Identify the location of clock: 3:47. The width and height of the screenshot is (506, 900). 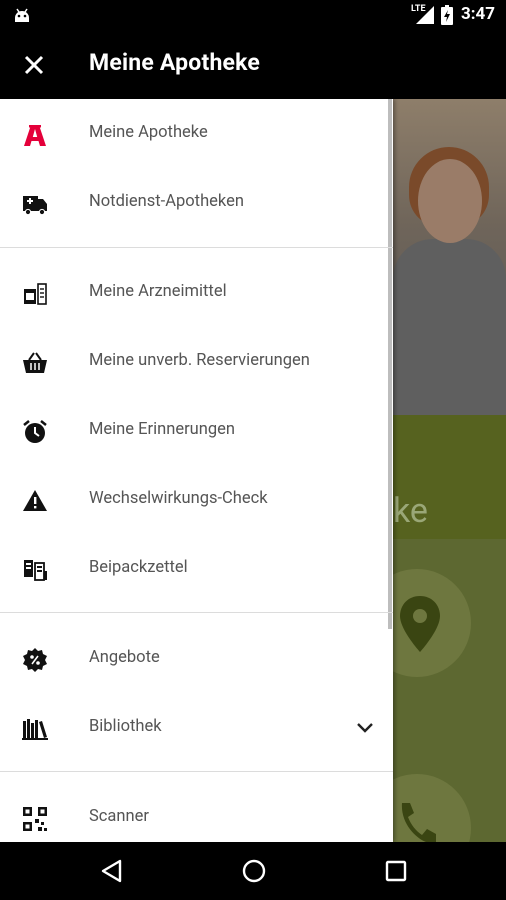
(478, 14).